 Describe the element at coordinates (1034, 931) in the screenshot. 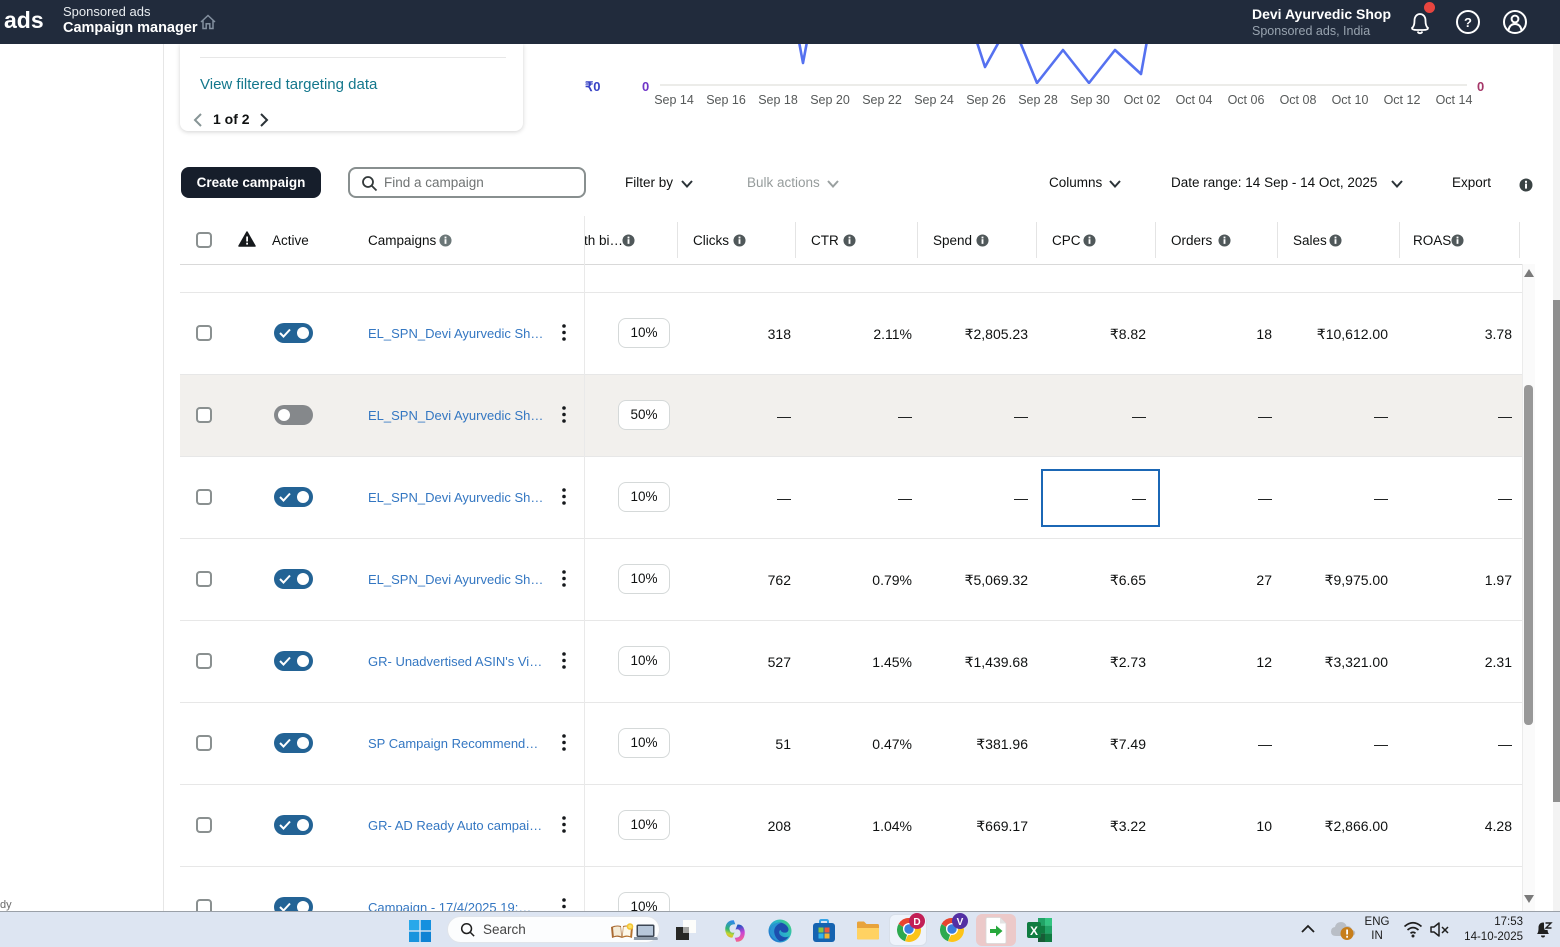

I see `svg-text: X` at that location.